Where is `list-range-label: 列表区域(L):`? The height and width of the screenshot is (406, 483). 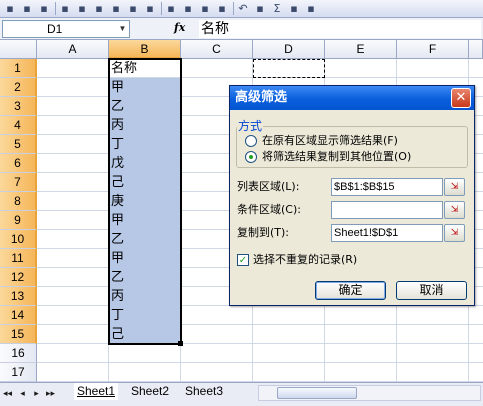 list-range-label: 列表区域(L): is located at coordinates (268, 186).